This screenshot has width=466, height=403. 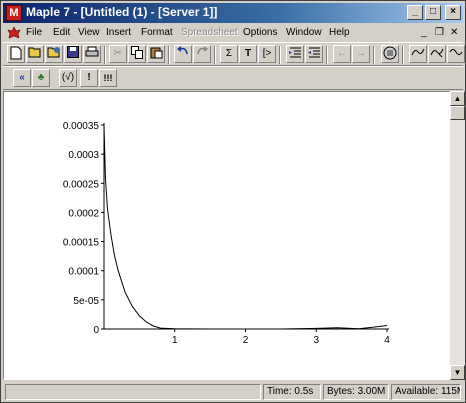 What do you see at coordinates (108, 78) in the screenshot?
I see `execute-all-icon: !!!` at bounding box center [108, 78].